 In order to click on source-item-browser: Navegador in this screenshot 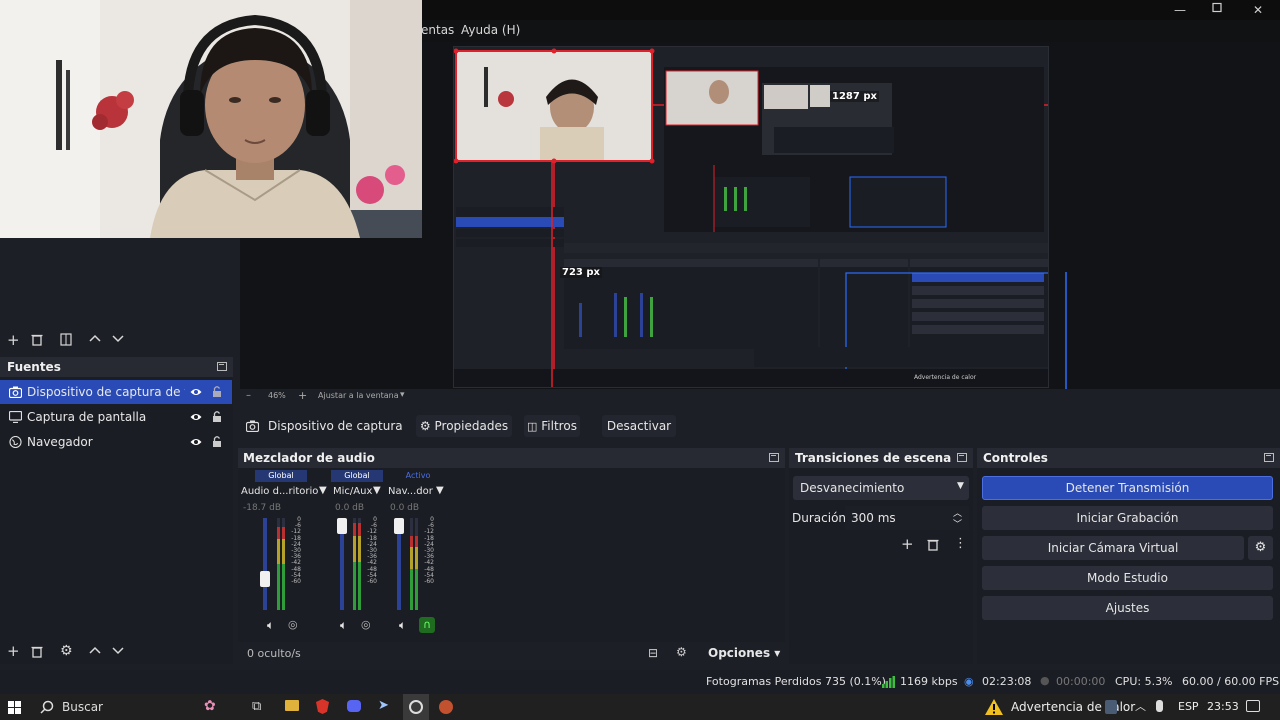, I will do `click(116, 442)`.